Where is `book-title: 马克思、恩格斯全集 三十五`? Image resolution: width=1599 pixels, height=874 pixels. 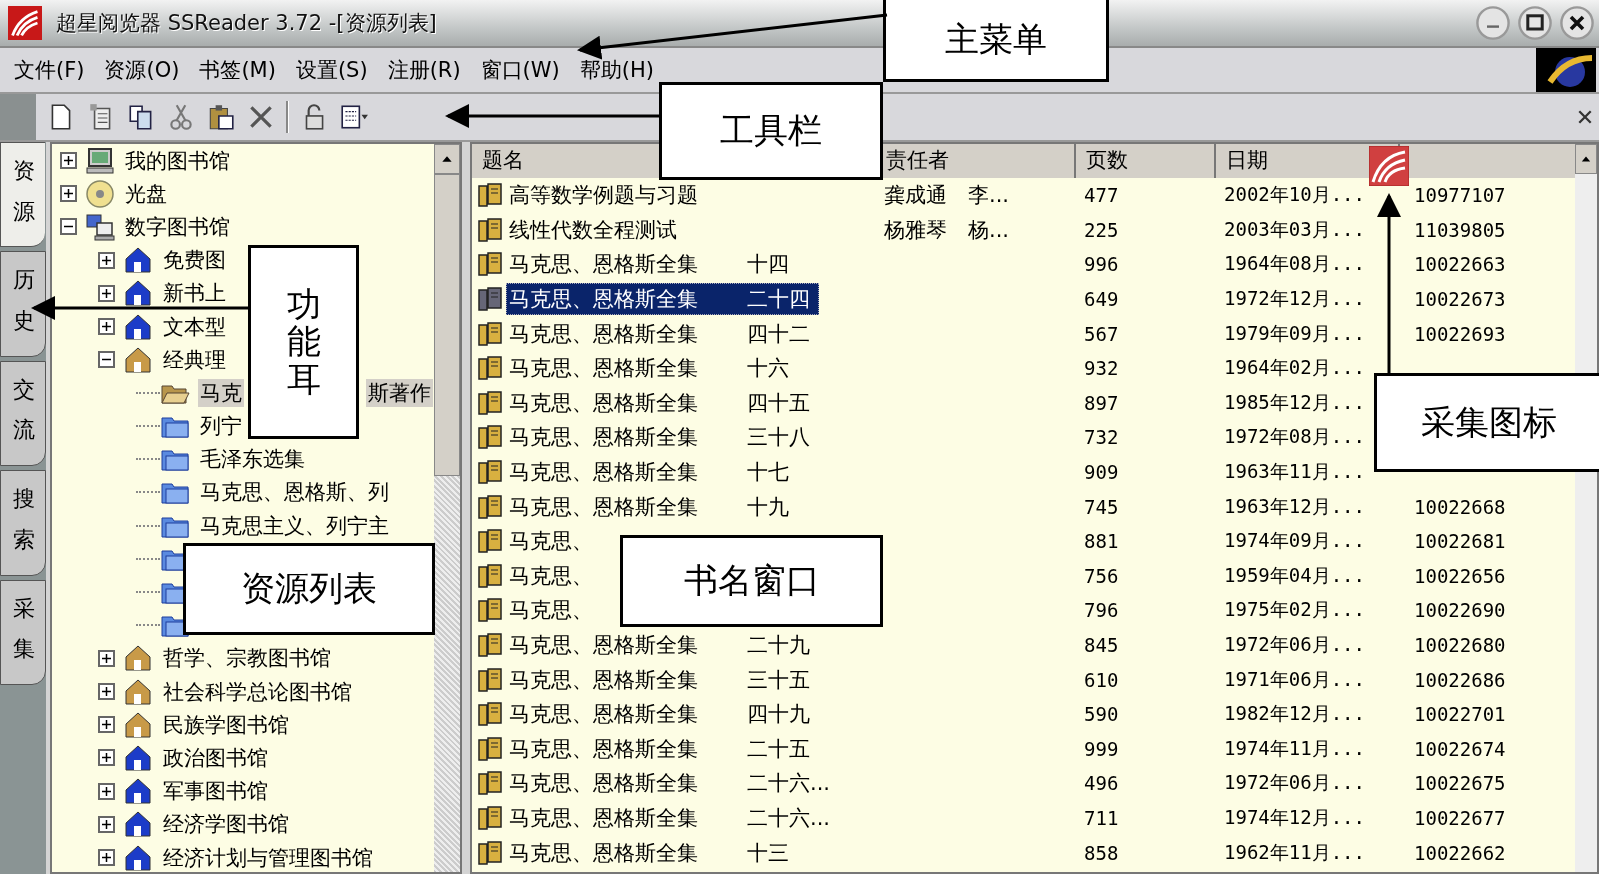 book-title: 马克思、恩格斯全集 三十五 is located at coordinates (662, 679).